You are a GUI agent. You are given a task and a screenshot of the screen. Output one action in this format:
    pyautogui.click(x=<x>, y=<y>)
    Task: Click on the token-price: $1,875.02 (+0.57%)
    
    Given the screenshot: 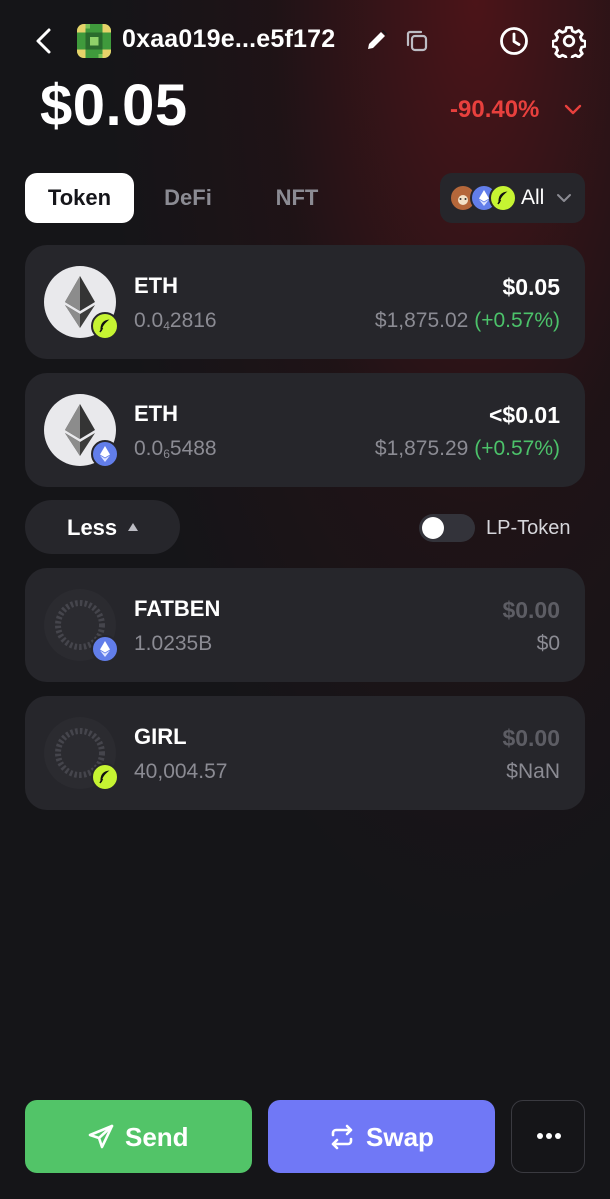 What is the action you would take?
    pyautogui.click(x=467, y=320)
    